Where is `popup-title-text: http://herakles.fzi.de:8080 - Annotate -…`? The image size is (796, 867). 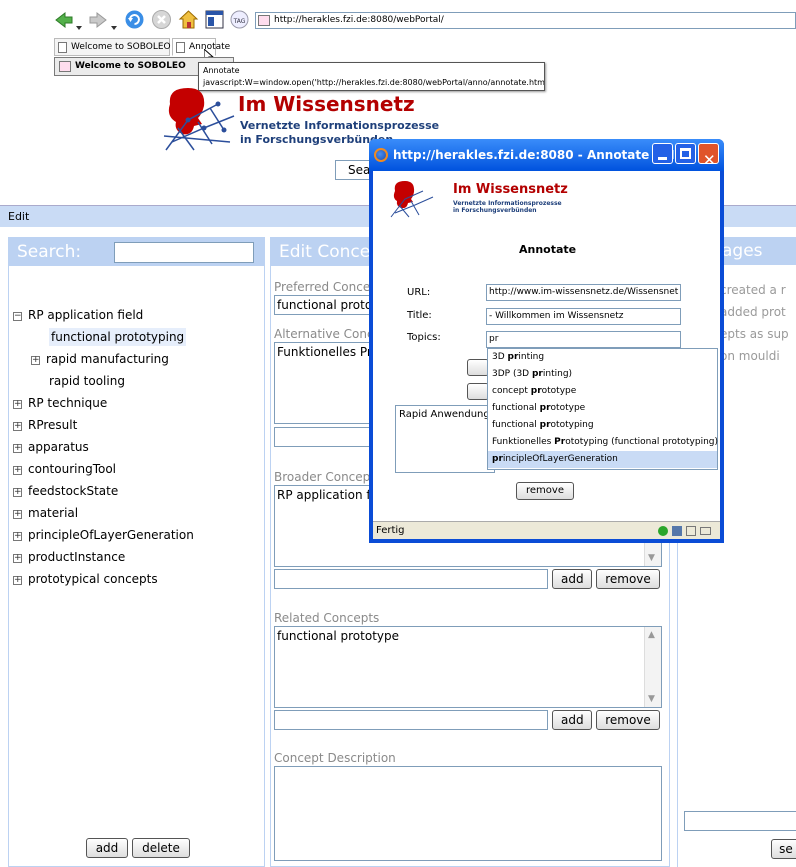
popup-title-text: http://herakles.fzi.de:8080 - Annotate -… is located at coordinates (541, 155).